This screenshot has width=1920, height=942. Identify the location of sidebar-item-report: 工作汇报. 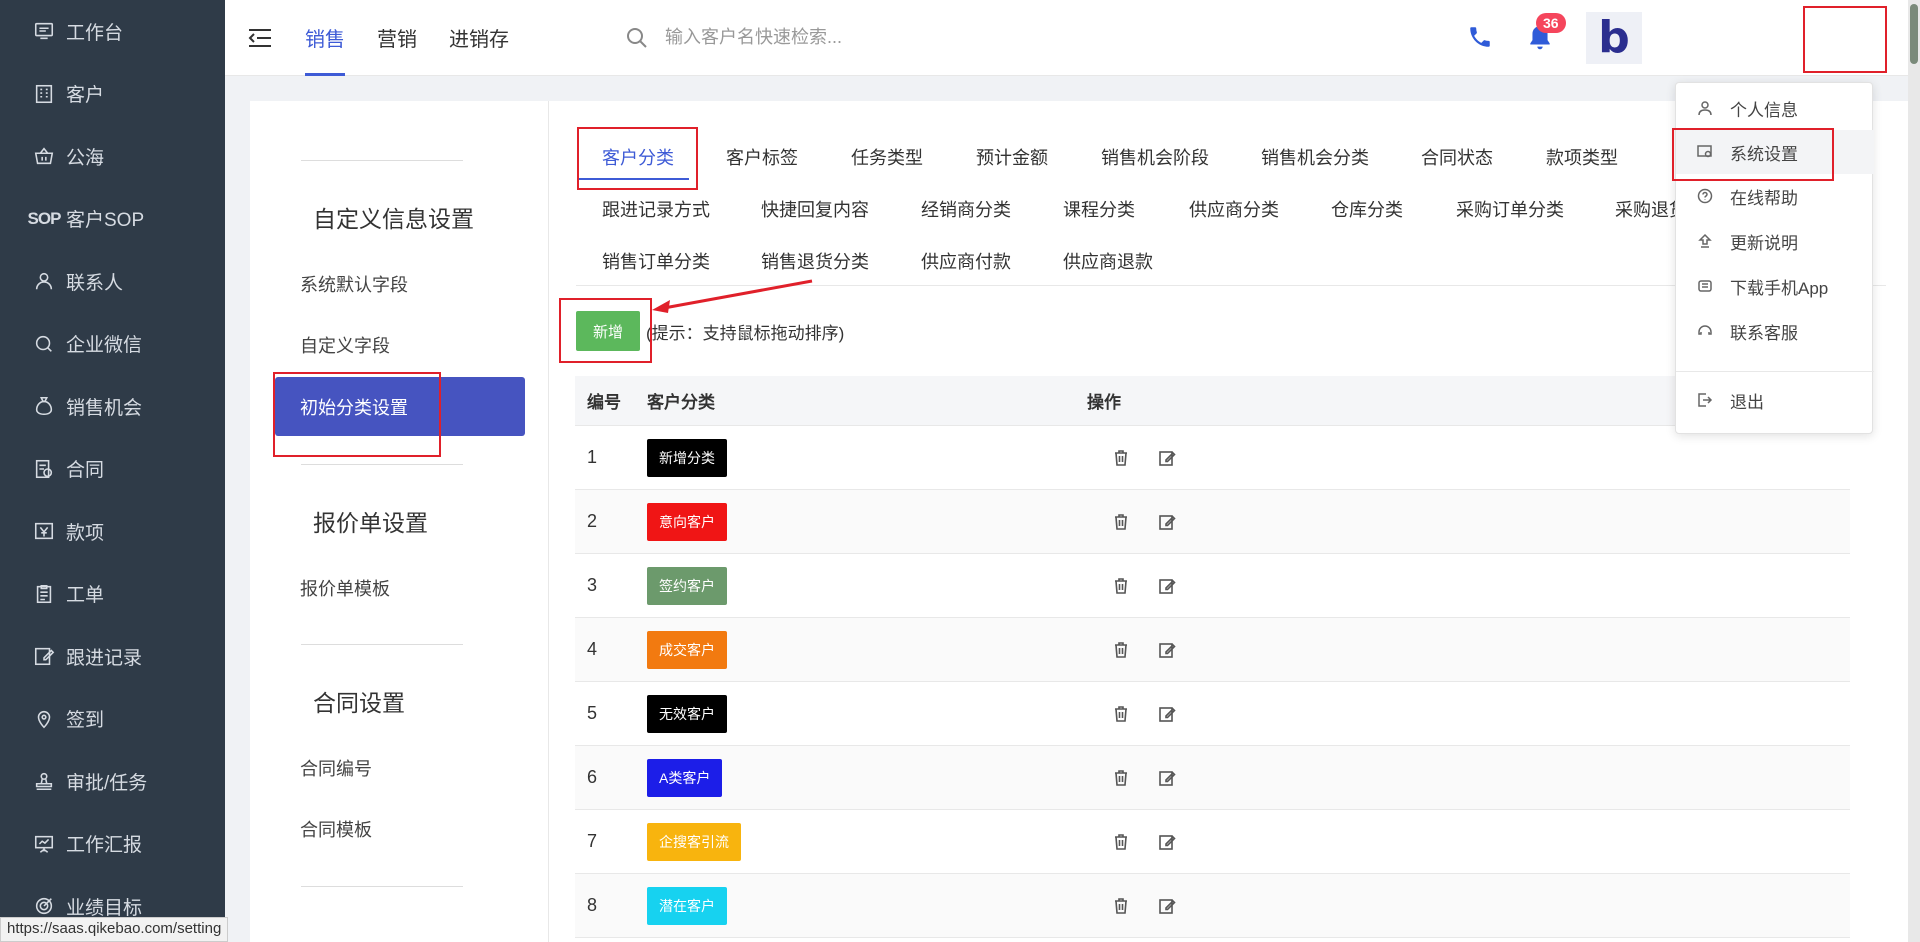
(112, 844).